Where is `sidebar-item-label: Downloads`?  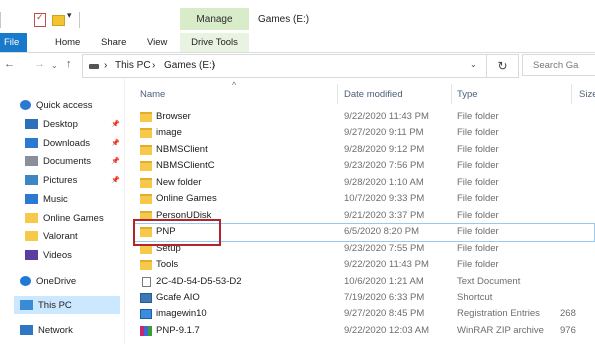
sidebar-item-label: Downloads is located at coordinates (66, 143).